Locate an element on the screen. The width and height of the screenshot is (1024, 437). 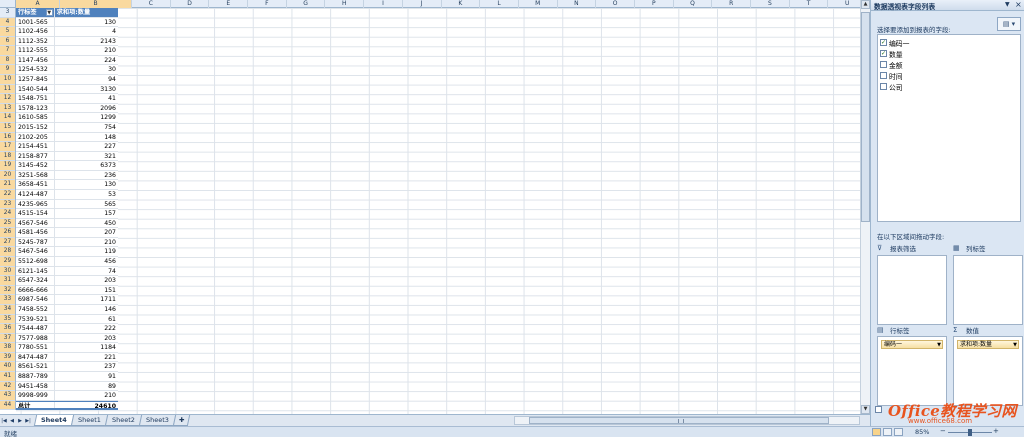
table-row: 1254-532 30 is located at coordinates (67, 70).